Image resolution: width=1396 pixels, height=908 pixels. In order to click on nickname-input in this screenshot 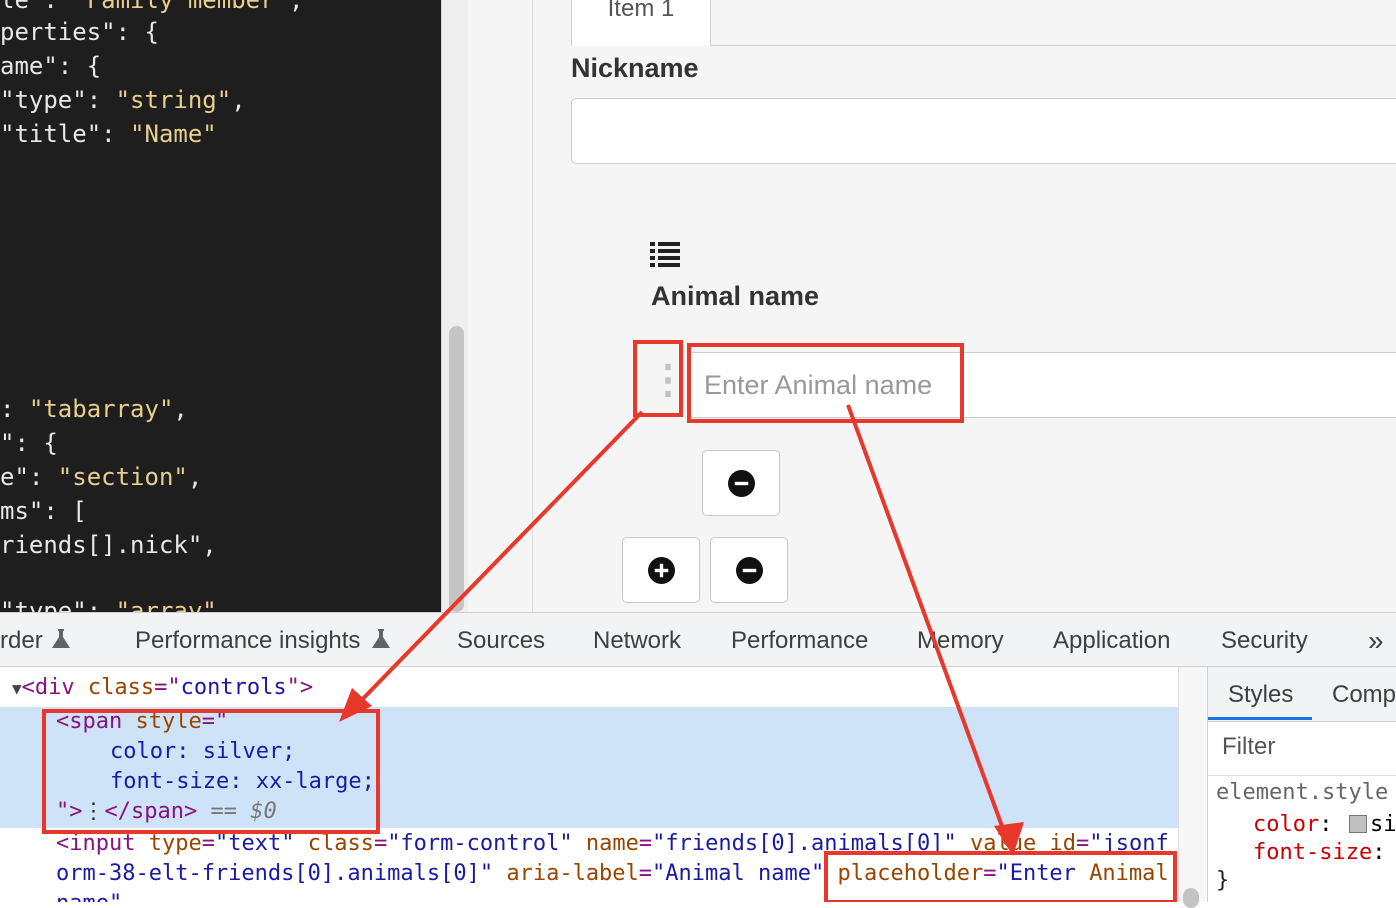, I will do `click(983, 131)`.